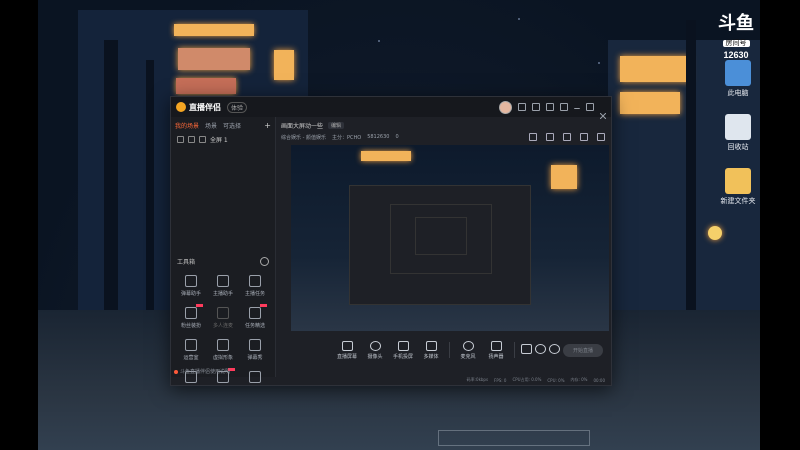 The image size is (800, 450). Describe the element at coordinates (255, 345) in the screenshot. I see `show-icon` at that location.